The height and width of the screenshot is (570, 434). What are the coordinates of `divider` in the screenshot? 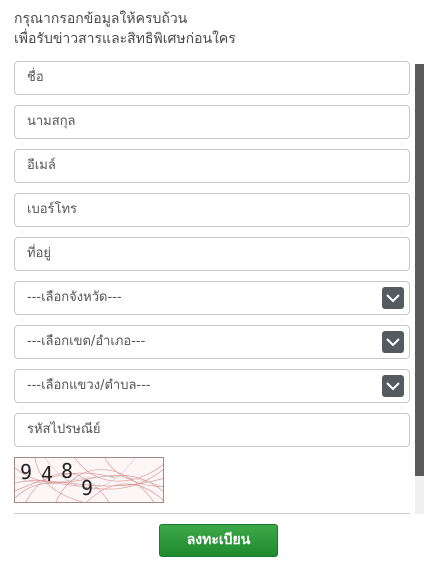 It's located at (212, 513).